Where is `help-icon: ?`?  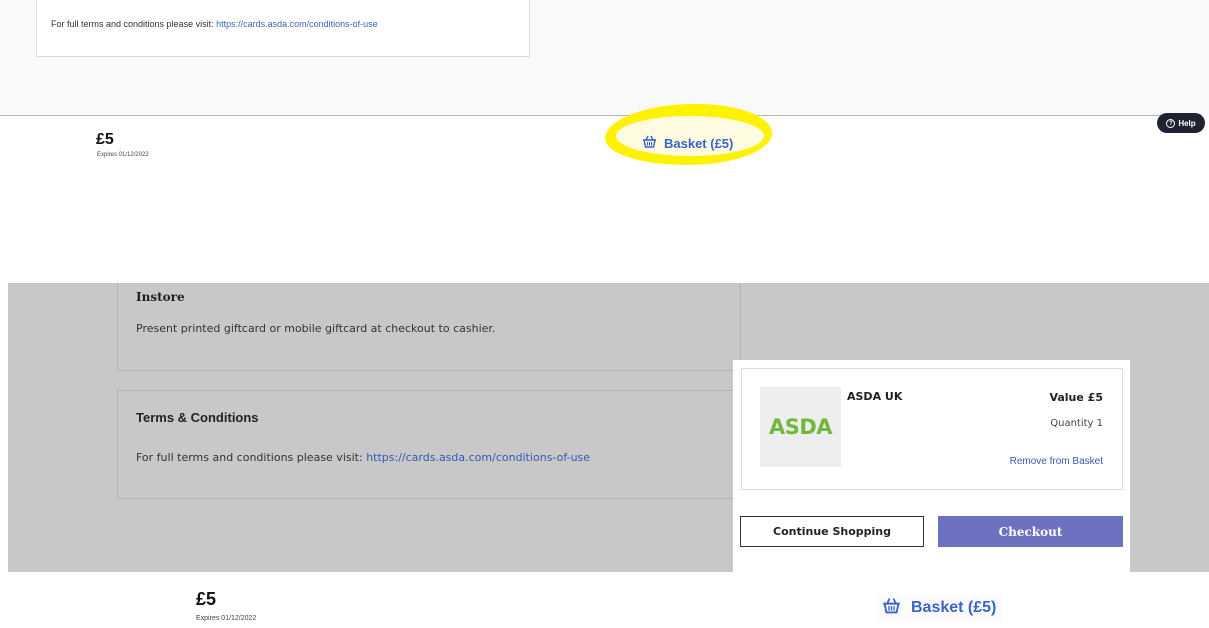
help-icon: ? is located at coordinates (1171, 123).